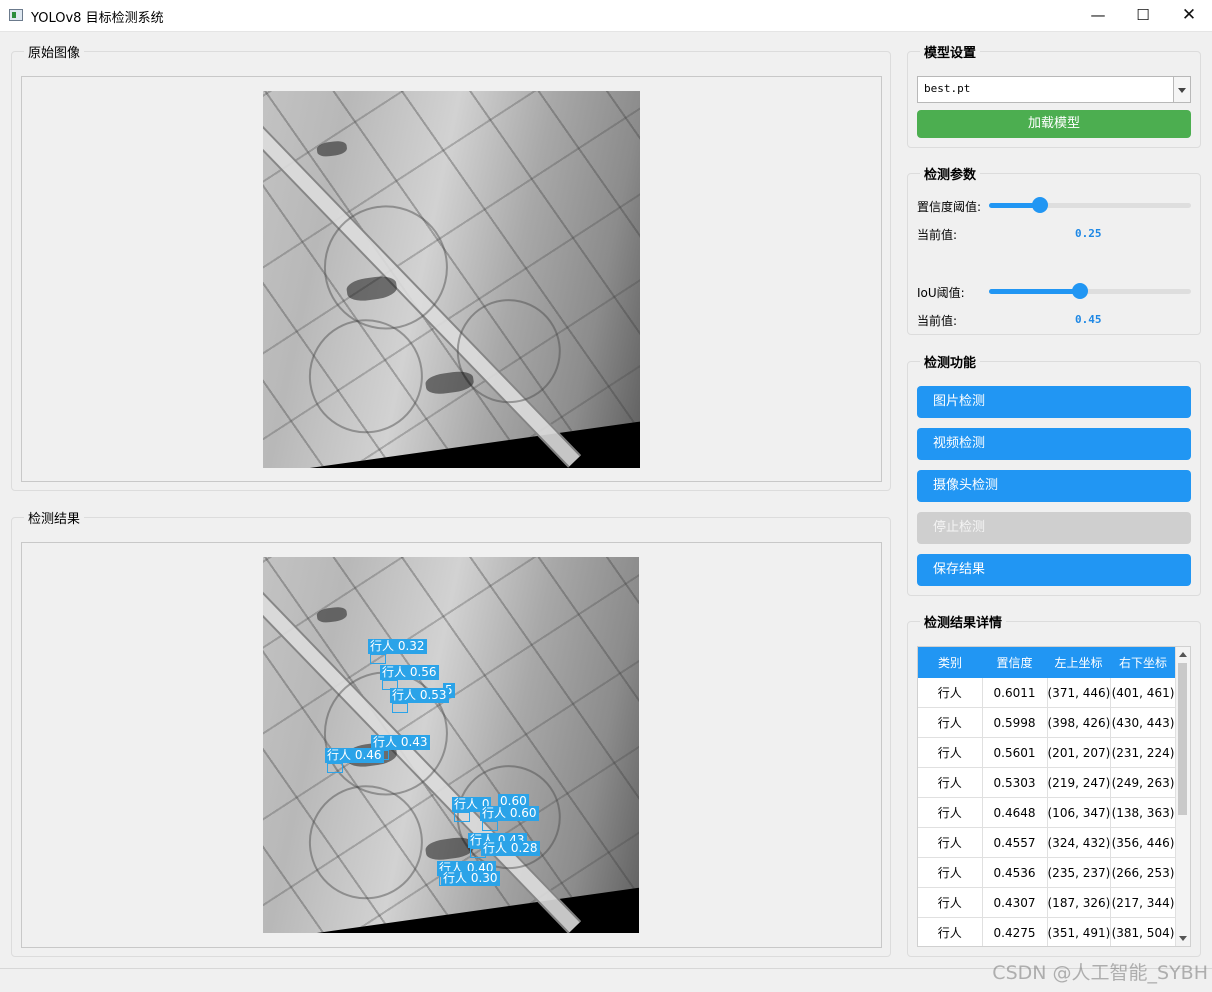 The width and height of the screenshot is (1212, 992). I want to click on table-row: 行人 0.5998 (398, 426) (430, 443), so click(1047, 722).